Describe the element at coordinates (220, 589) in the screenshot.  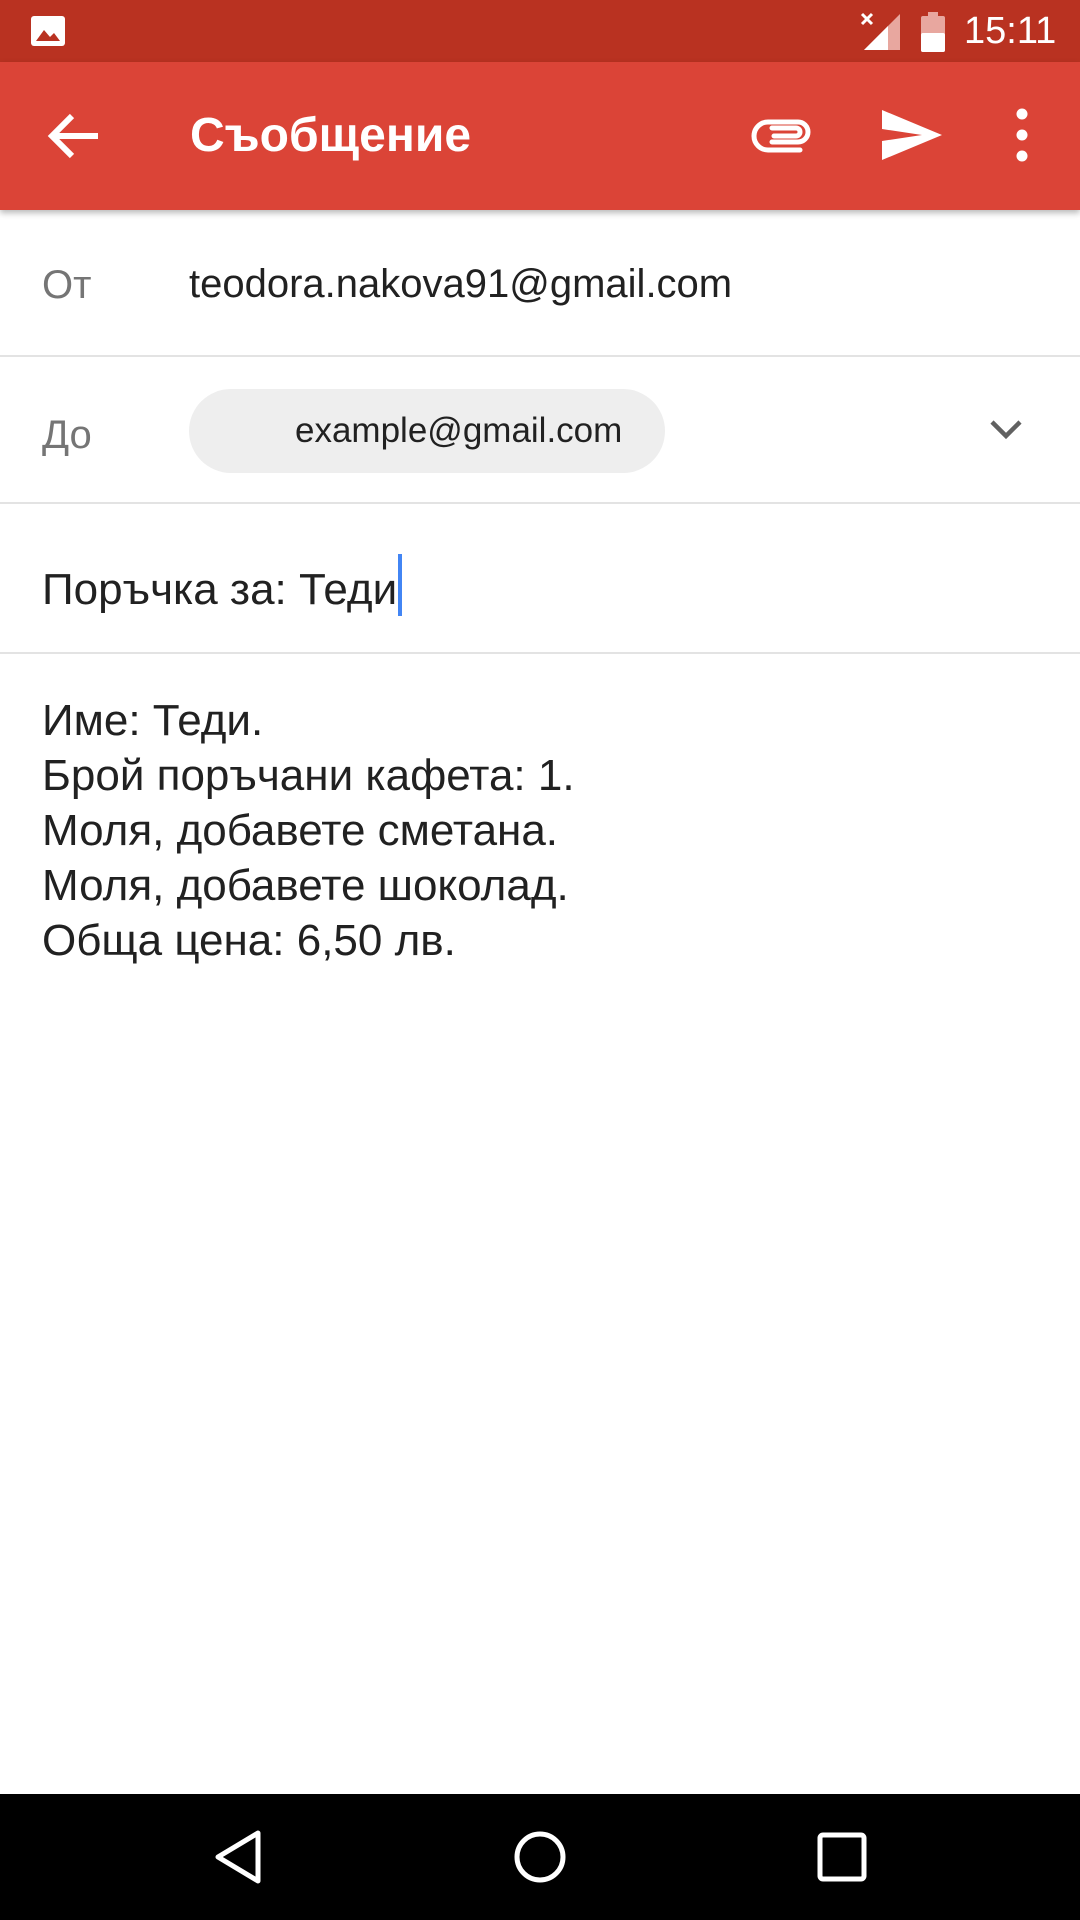
I see `subject-text: Поръчка за: Теди` at that location.